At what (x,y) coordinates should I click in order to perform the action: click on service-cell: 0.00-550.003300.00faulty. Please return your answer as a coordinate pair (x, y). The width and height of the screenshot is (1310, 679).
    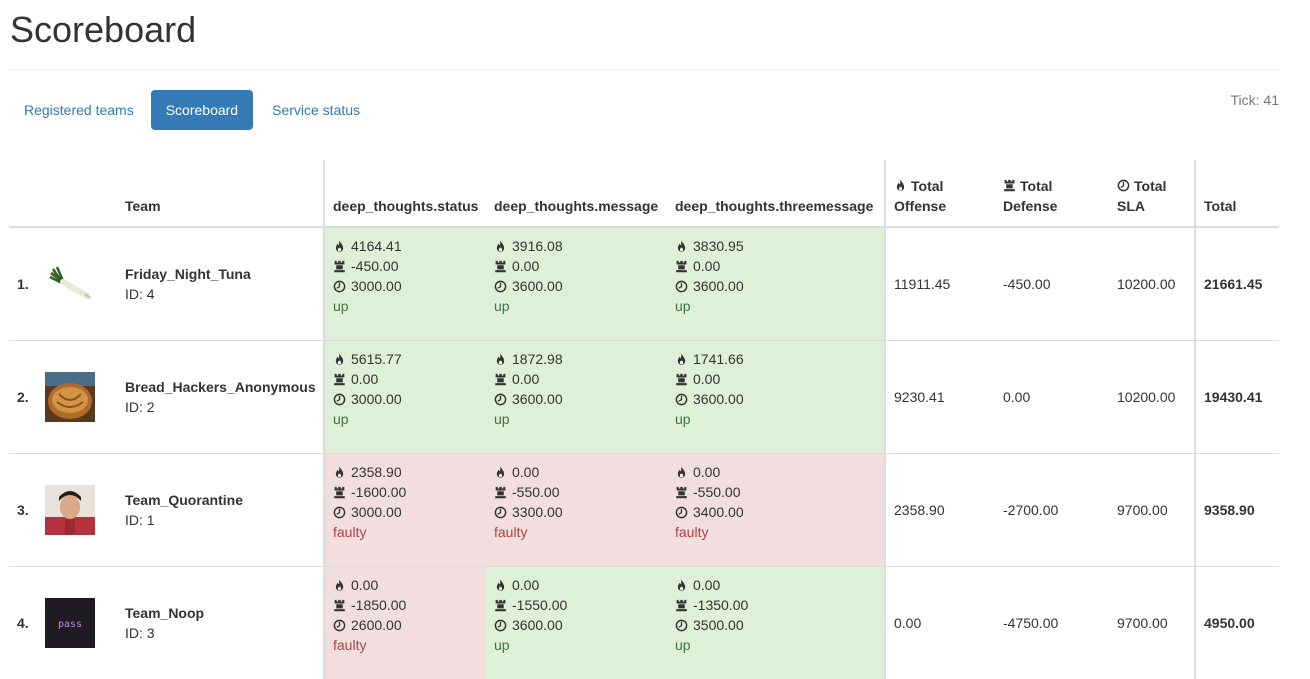
    Looking at the image, I should click on (576, 510).